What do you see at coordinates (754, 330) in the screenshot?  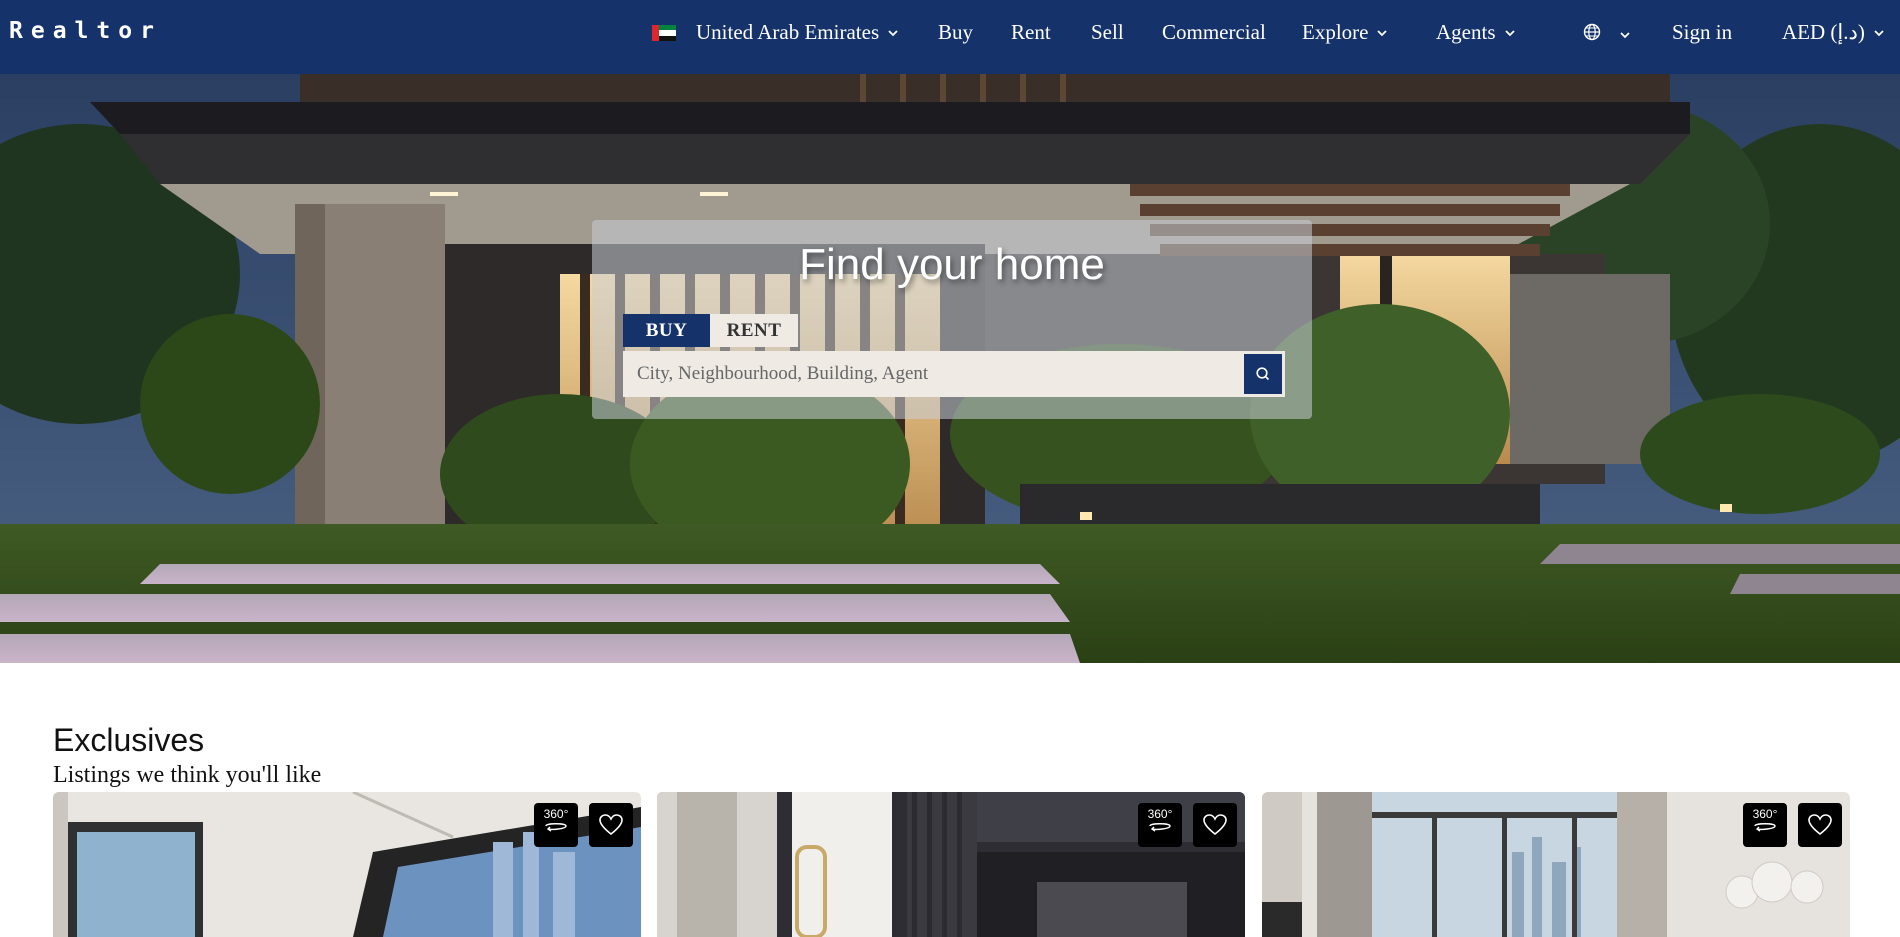 I see `tab-rent: RENT` at bounding box center [754, 330].